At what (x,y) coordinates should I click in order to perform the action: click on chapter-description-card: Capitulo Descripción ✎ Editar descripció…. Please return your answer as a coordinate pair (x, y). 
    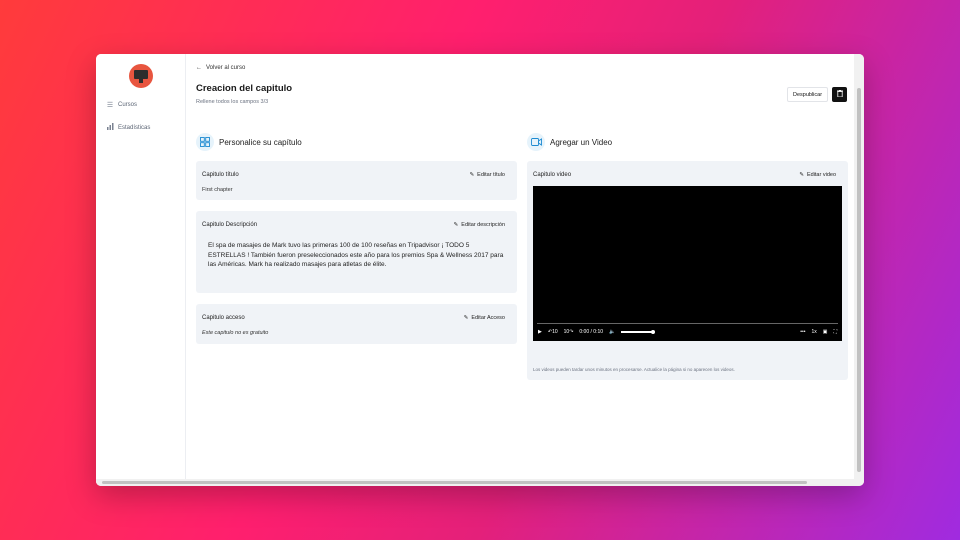
    Looking at the image, I should click on (356, 252).